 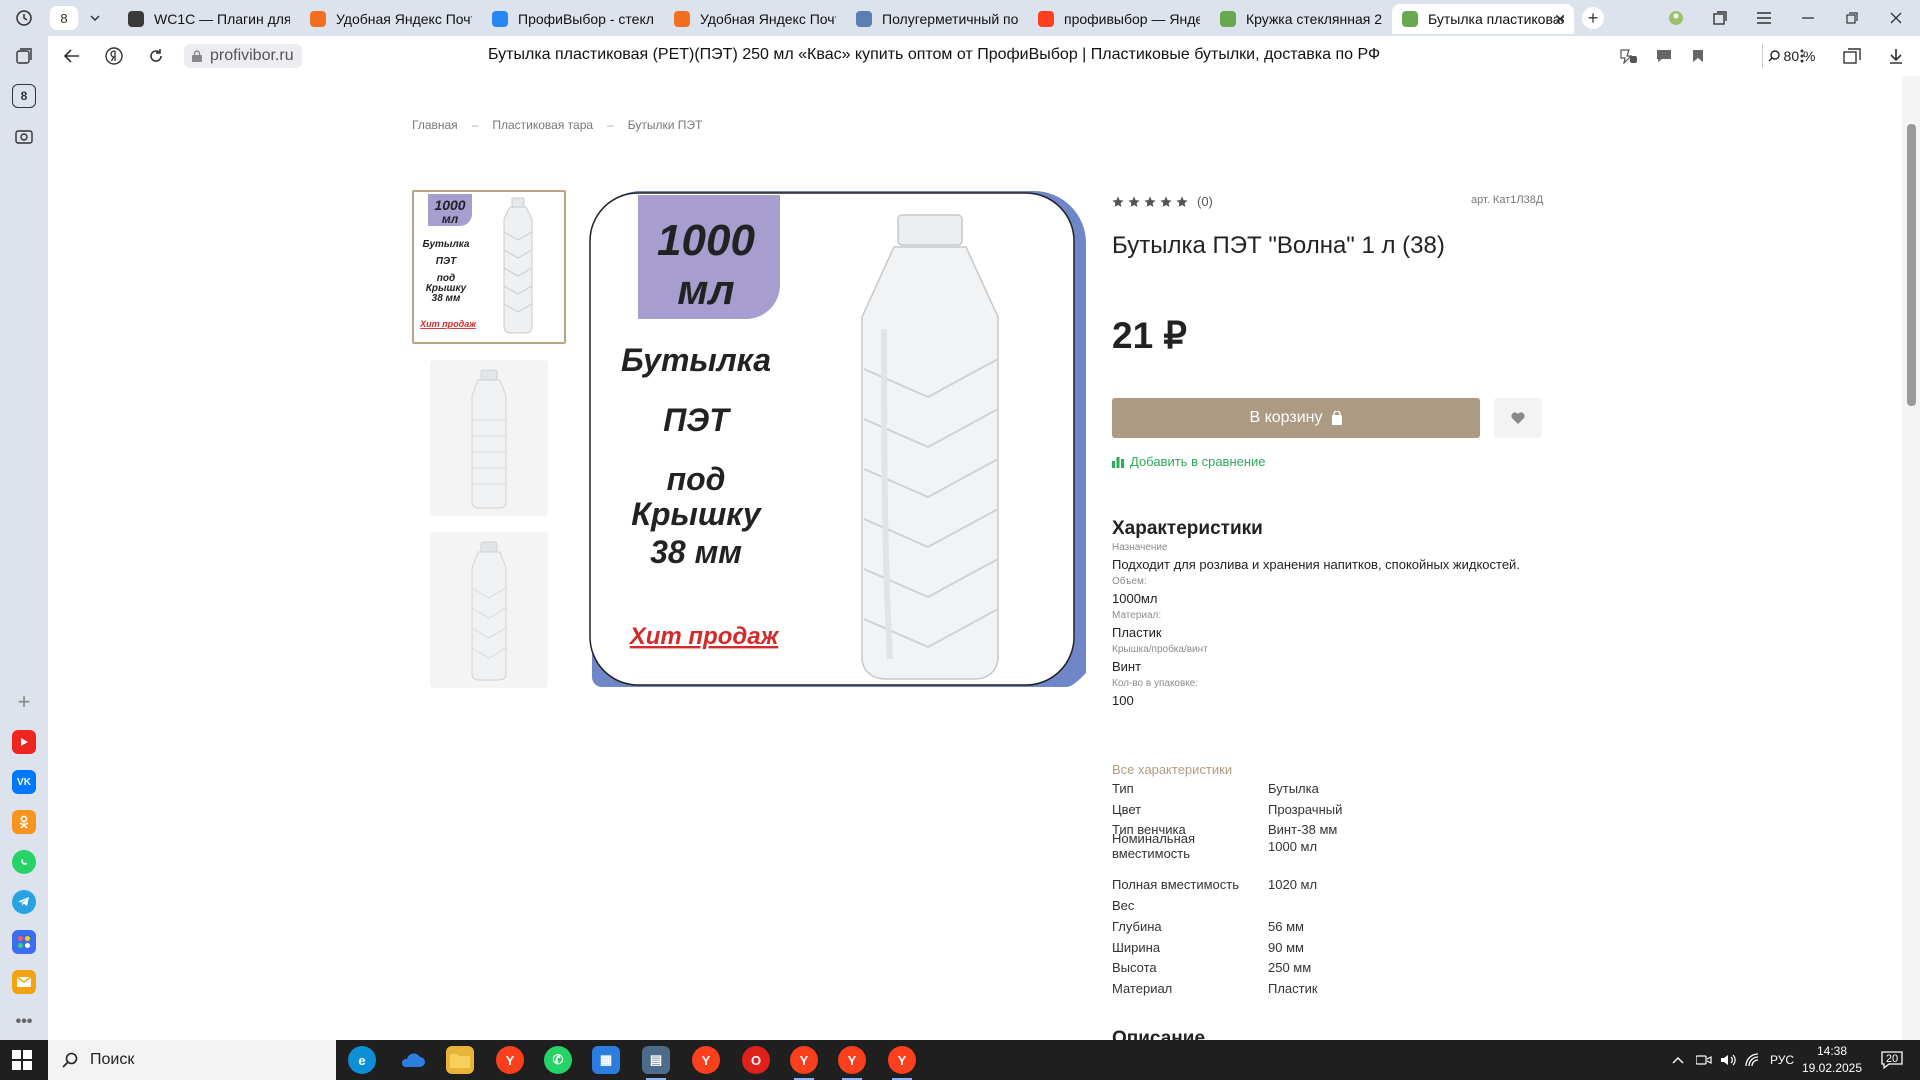 What do you see at coordinates (1301, 19) in the screenshot?
I see `browser-tab: Кружка стеклянная 20` at bounding box center [1301, 19].